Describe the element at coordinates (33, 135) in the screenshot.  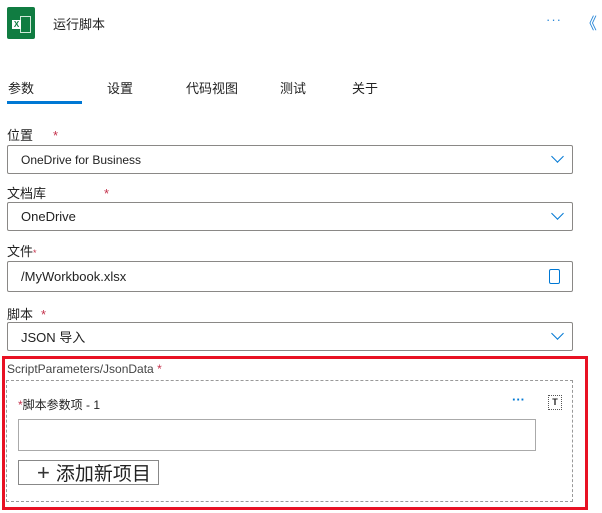
I see `location-label: 位置 *` at that location.